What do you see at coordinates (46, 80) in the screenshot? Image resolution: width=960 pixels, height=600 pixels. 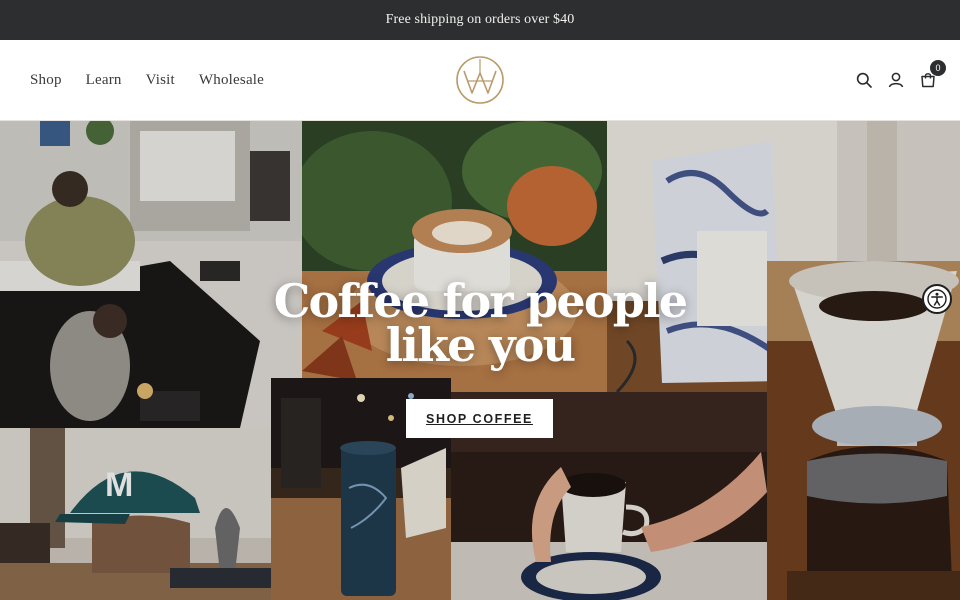 I see `nav-item-shop: Shop` at bounding box center [46, 80].